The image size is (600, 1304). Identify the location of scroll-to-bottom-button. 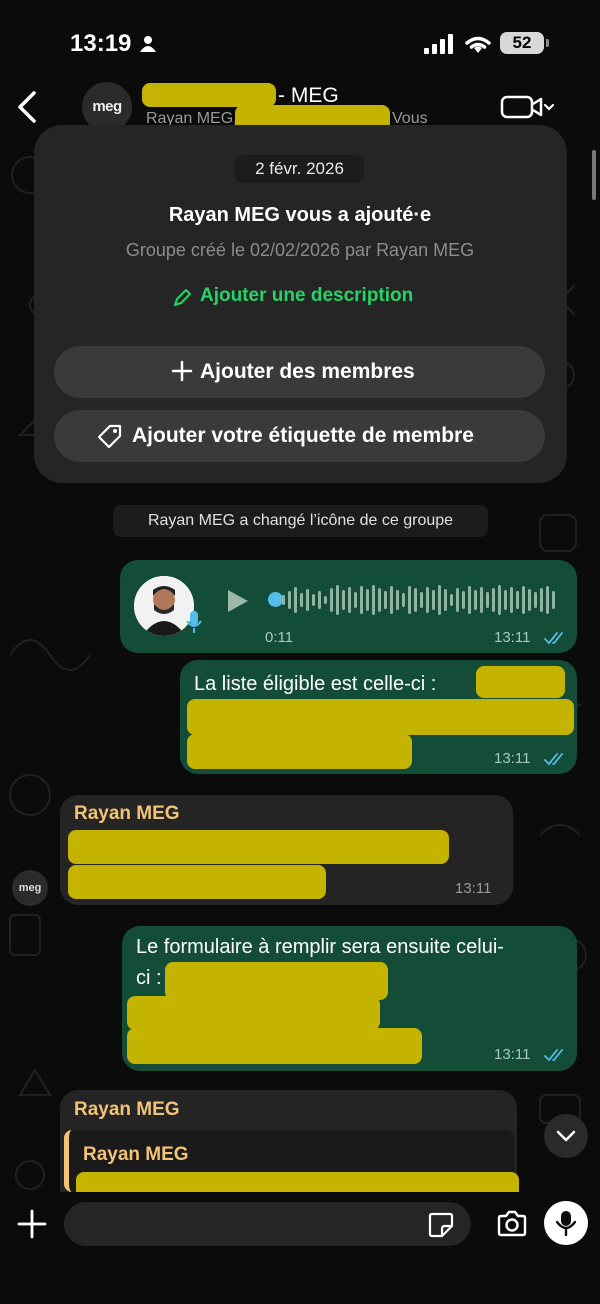
(566, 1136).